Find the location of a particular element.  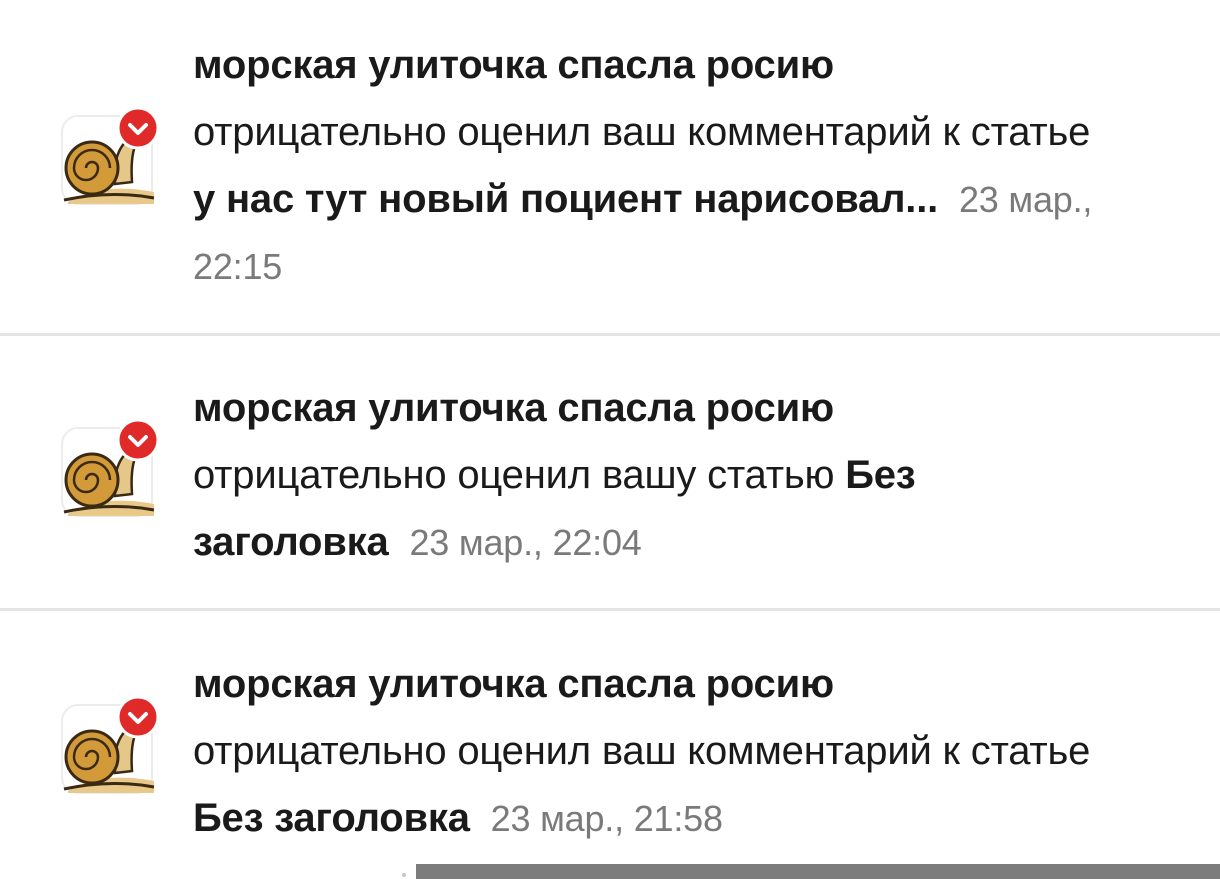

target-link: Без заголовка is located at coordinates (331, 818).